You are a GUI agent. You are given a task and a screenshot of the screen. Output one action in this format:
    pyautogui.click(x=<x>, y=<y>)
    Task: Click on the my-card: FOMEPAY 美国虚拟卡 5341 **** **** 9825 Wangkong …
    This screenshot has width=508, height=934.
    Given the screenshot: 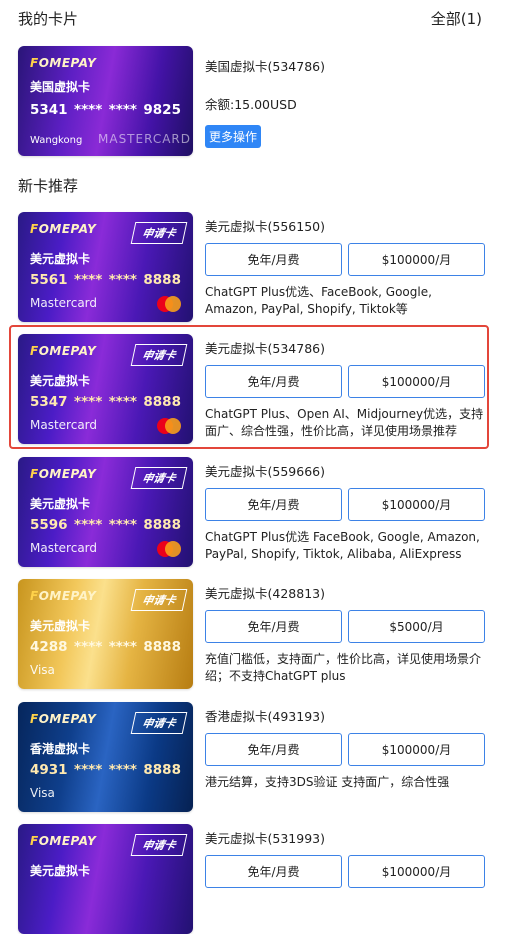 What is the action you would take?
    pyautogui.click(x=105, y=101)
    